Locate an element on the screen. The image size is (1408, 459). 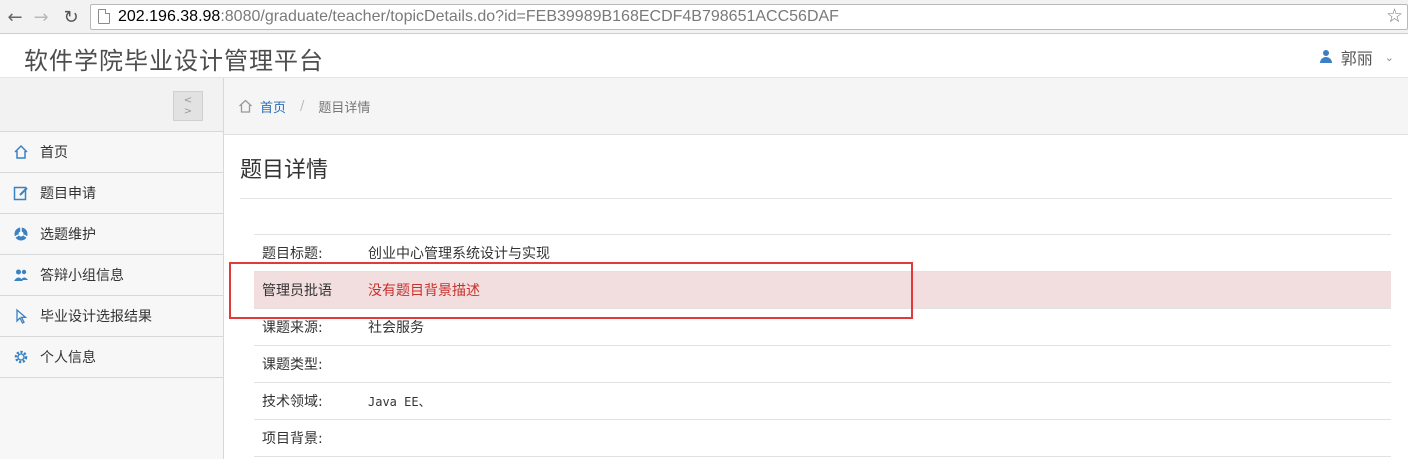
sidebar-header: < > is located at coordinates (111, 105).